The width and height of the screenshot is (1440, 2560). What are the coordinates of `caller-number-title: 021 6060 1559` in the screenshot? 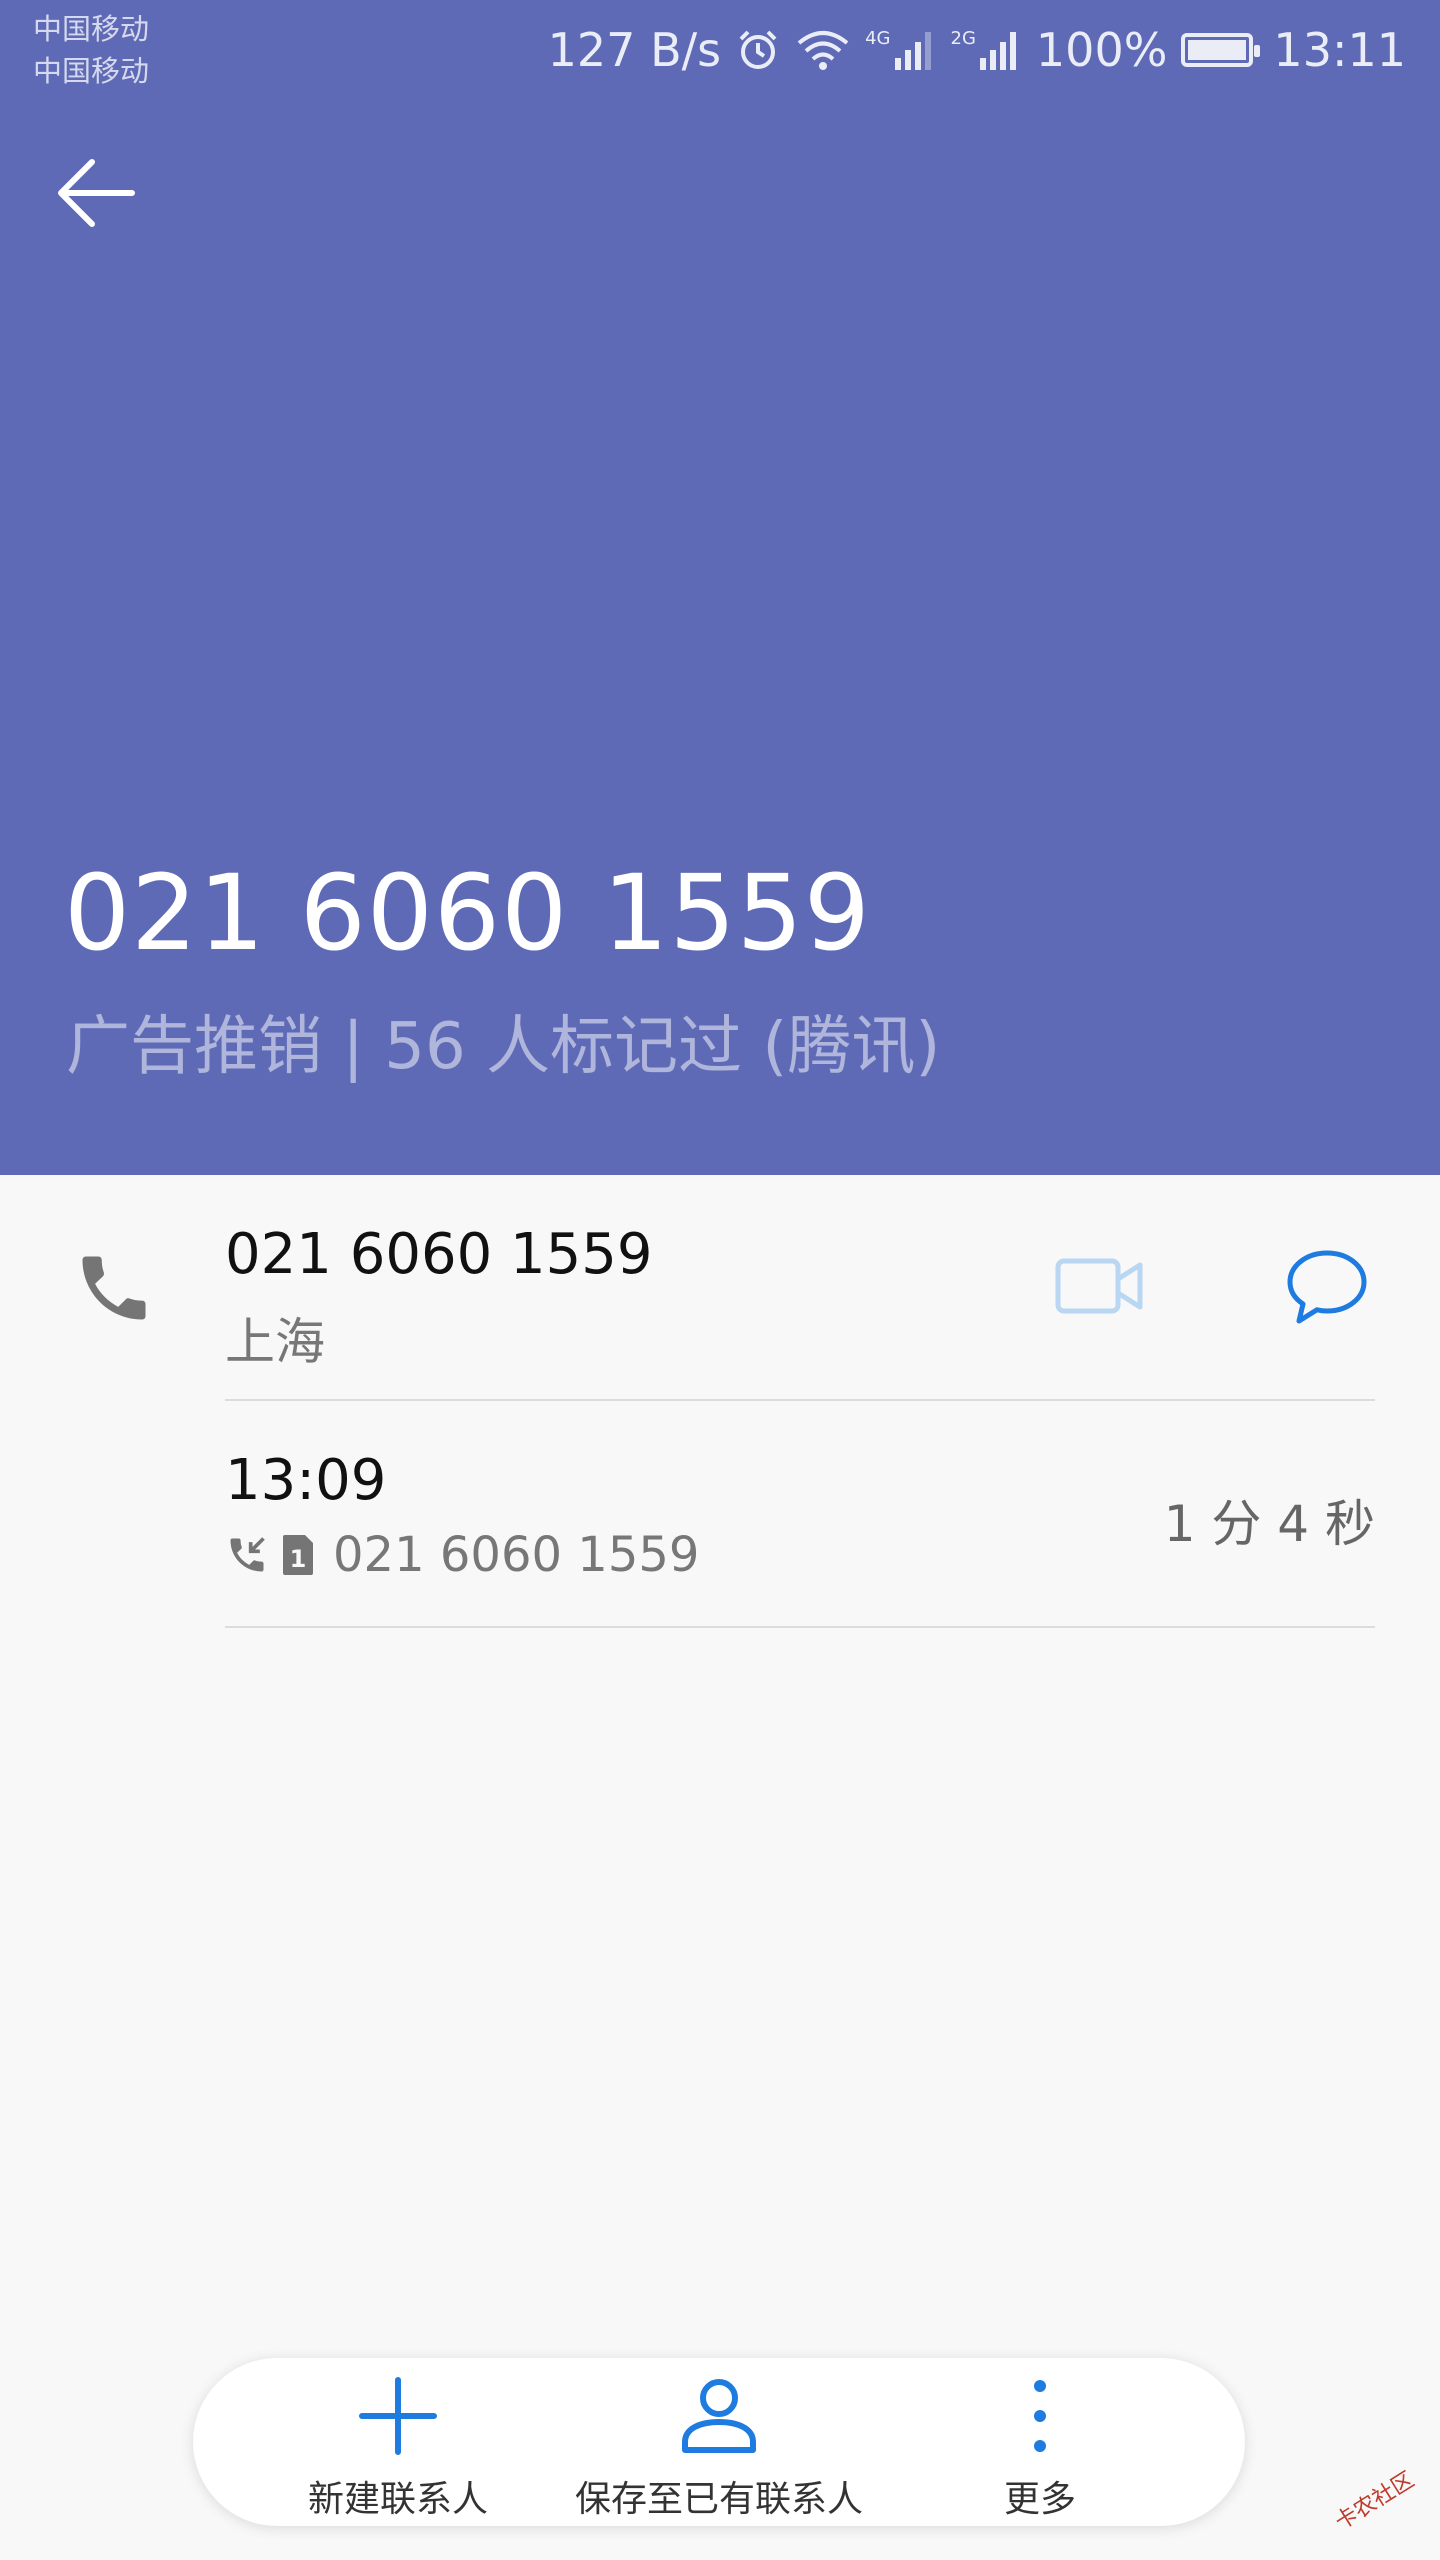 It's located at (467, 913).